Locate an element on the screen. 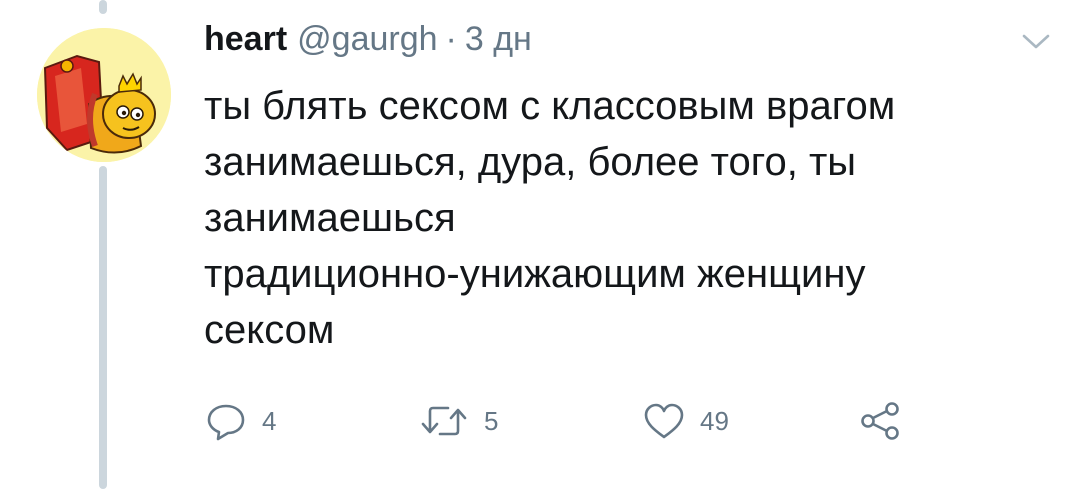 Image resolution: width=1079 pixels, height=489 pixels. like-count: 49 is located at coordinates (714, 420).